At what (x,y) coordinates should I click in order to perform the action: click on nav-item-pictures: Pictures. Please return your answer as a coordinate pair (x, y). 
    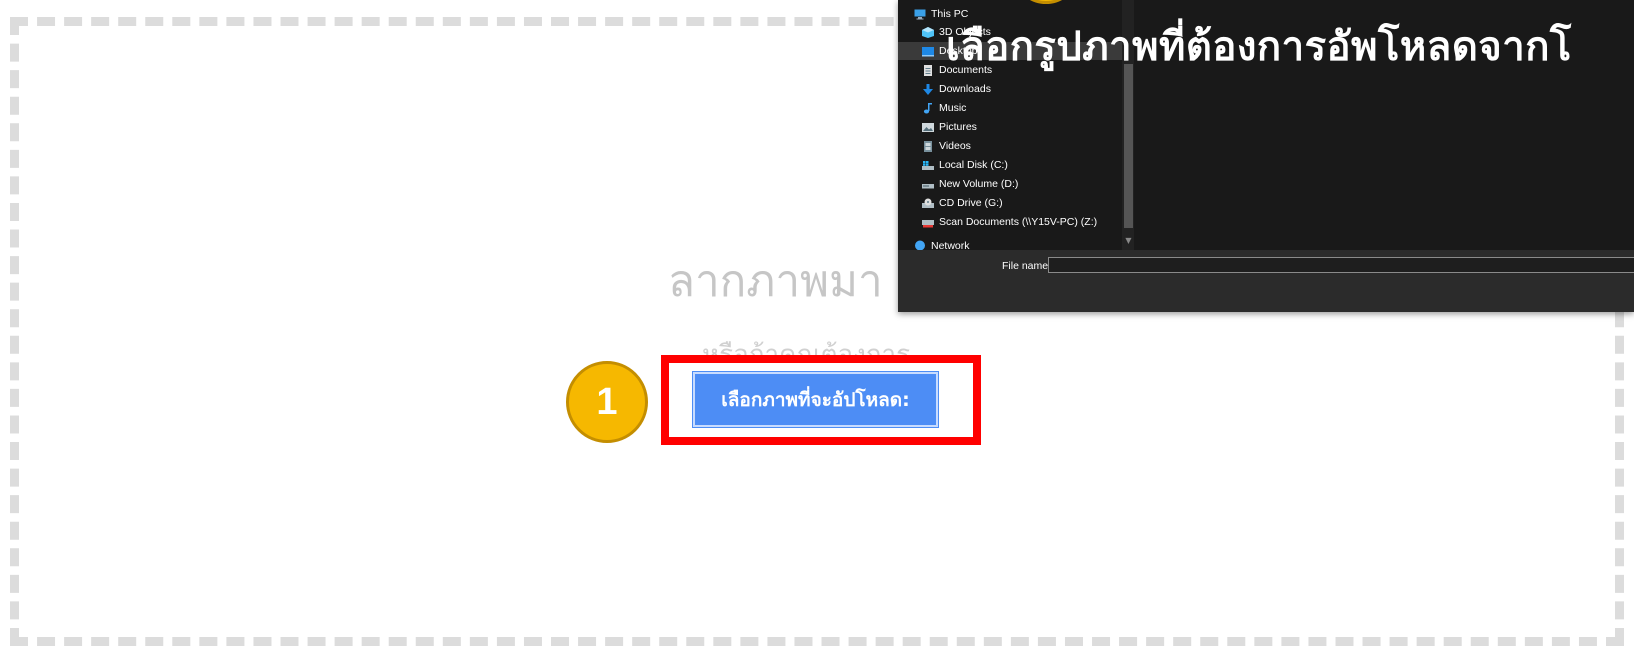
    Looking at the image, I should click on (949, 127).